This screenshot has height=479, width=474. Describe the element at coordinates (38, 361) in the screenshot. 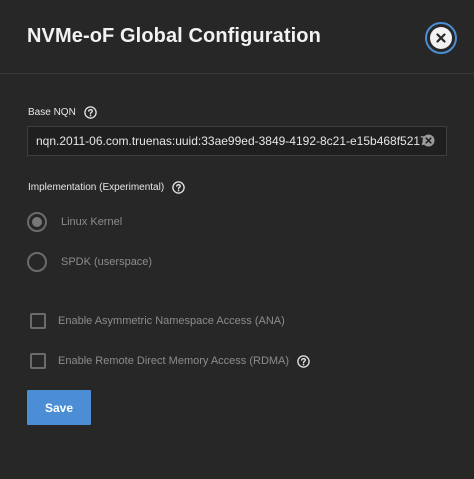

I see `rdma-checkbox` at that location.